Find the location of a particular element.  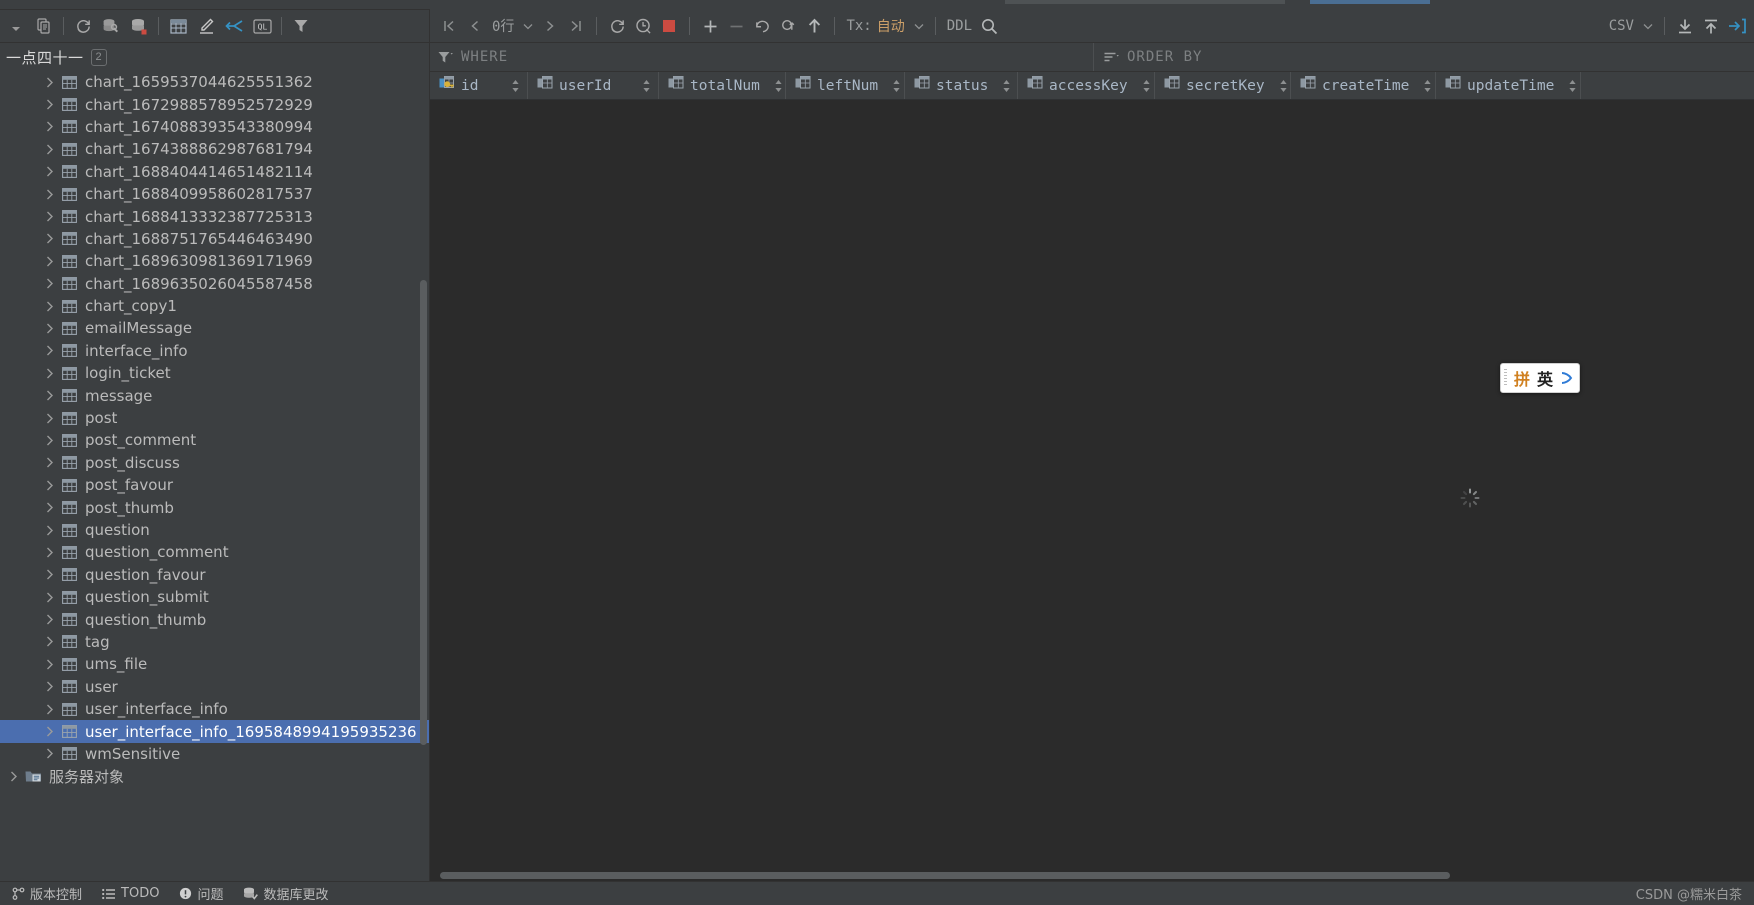

ime-floating-widget: 拼 英 is located at coordinates (1540, 378).